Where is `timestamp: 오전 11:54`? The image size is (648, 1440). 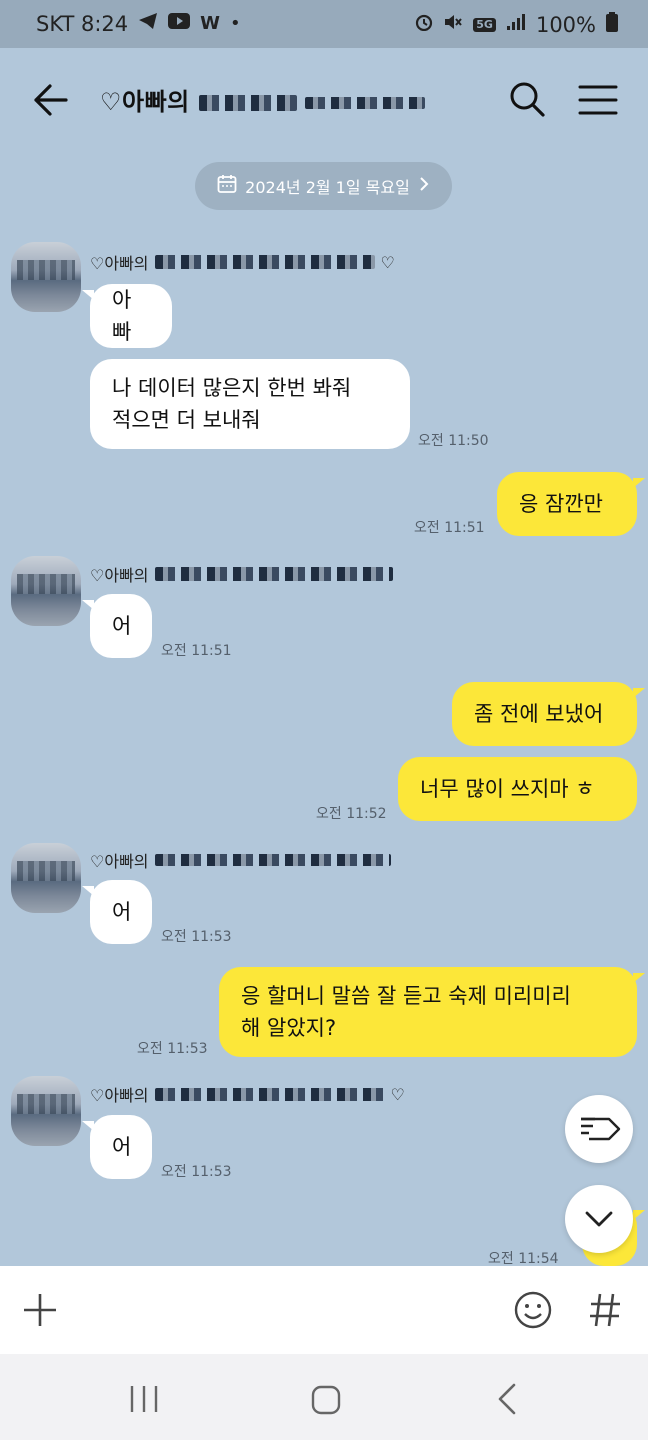 timestamp: 오전 11:54 is located at coordinates (523, 1259).